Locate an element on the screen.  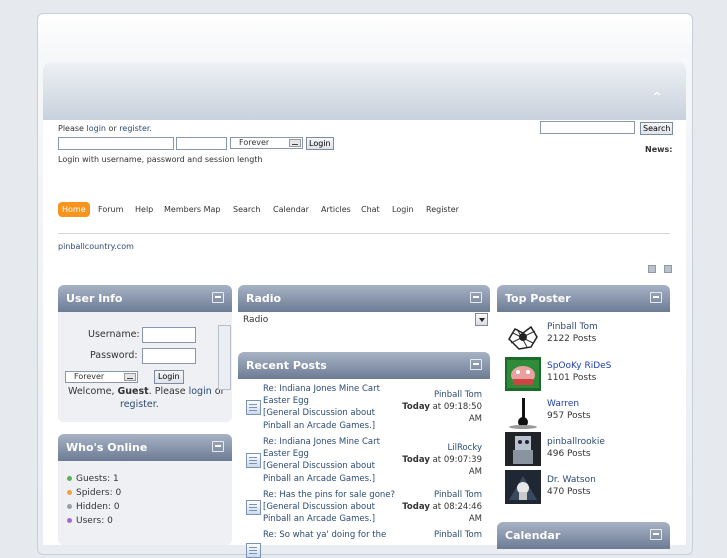
top-poster-count: 1101 Posts is located at coordinates (572, 378).